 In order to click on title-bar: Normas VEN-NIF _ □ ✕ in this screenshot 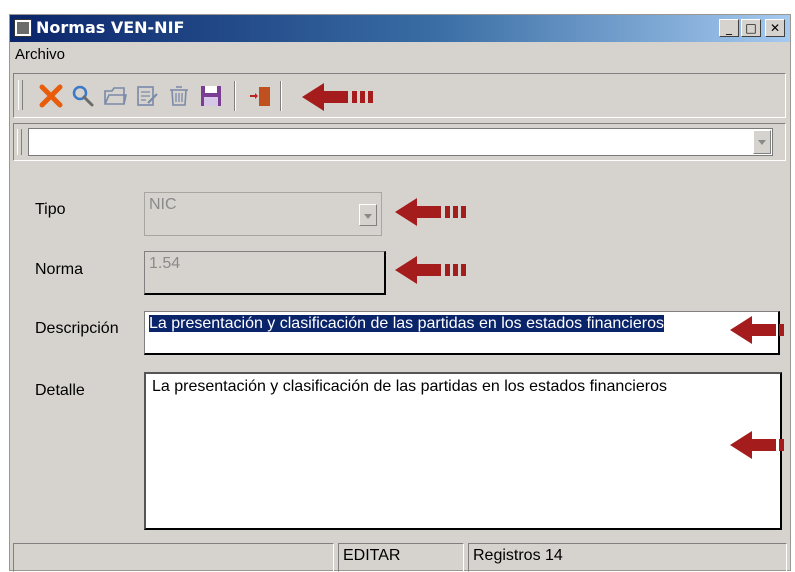, I will do `click(400, 28)`.